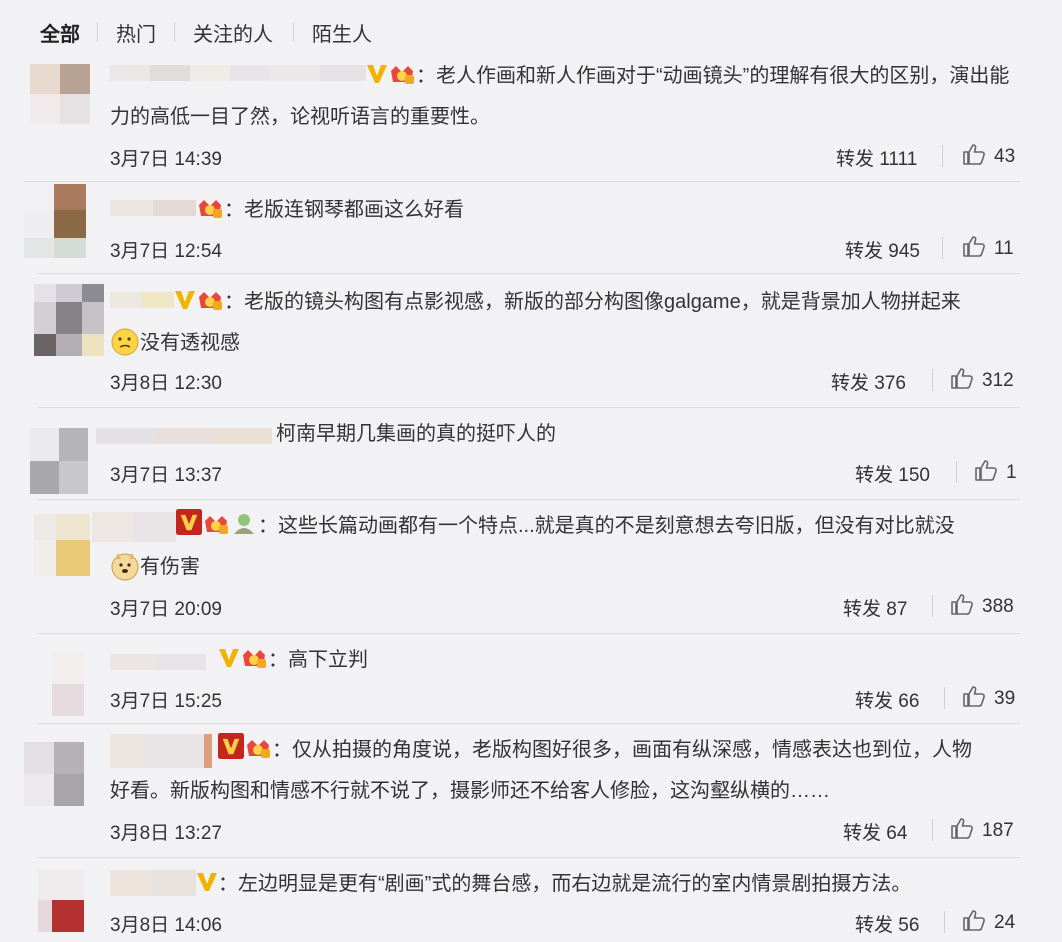 The width and height of the screenshot is (1062, 942). What do you see at coordinates (892, 473) in the screenshot?
I see `repost-button: 转发 150` at bounding box center [892, 473].